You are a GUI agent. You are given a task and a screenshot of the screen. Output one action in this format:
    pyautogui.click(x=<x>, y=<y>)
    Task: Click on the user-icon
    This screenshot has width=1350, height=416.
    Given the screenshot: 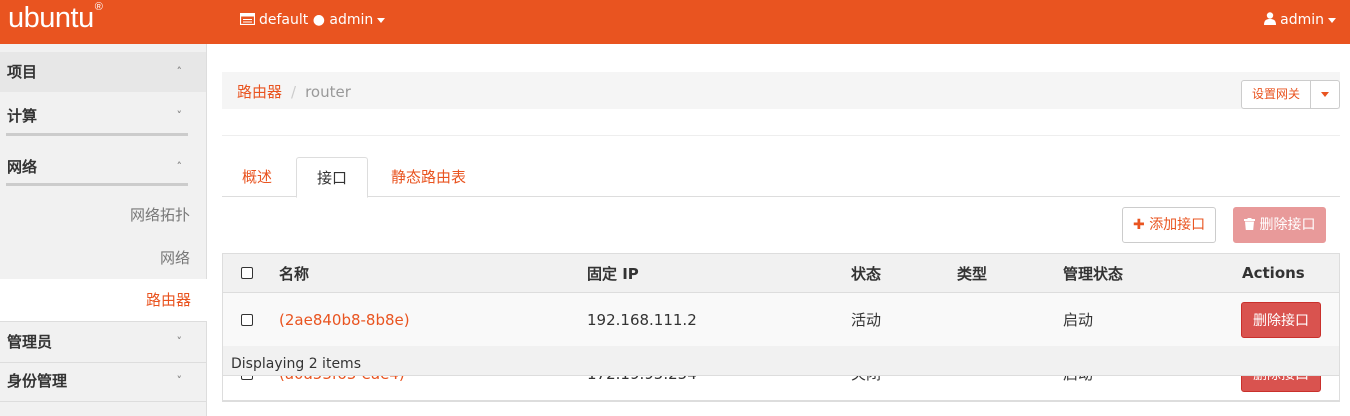 What is the action you would take?
    pyautogui.click(x=1270, y=18)
    